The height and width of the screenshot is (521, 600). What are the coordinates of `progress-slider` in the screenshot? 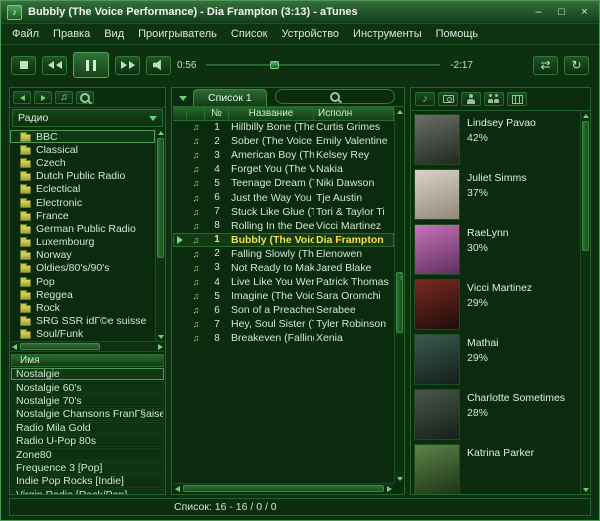 It's located at (323, 65).